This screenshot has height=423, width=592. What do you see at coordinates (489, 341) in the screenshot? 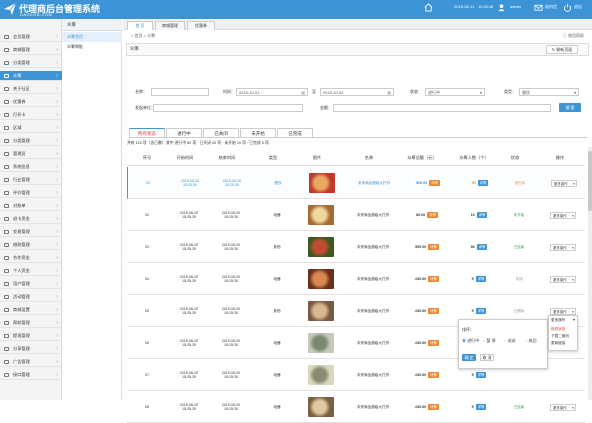
I see `popup-option: ○ 暂 停` at bounding box center [489, 341].